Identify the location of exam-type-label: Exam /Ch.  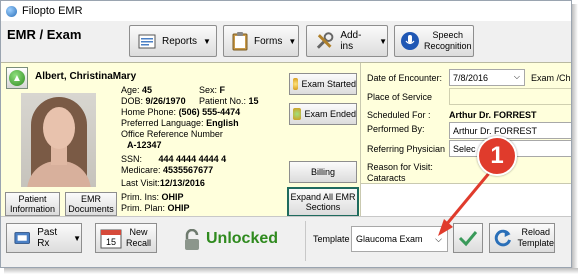
(551, 78).